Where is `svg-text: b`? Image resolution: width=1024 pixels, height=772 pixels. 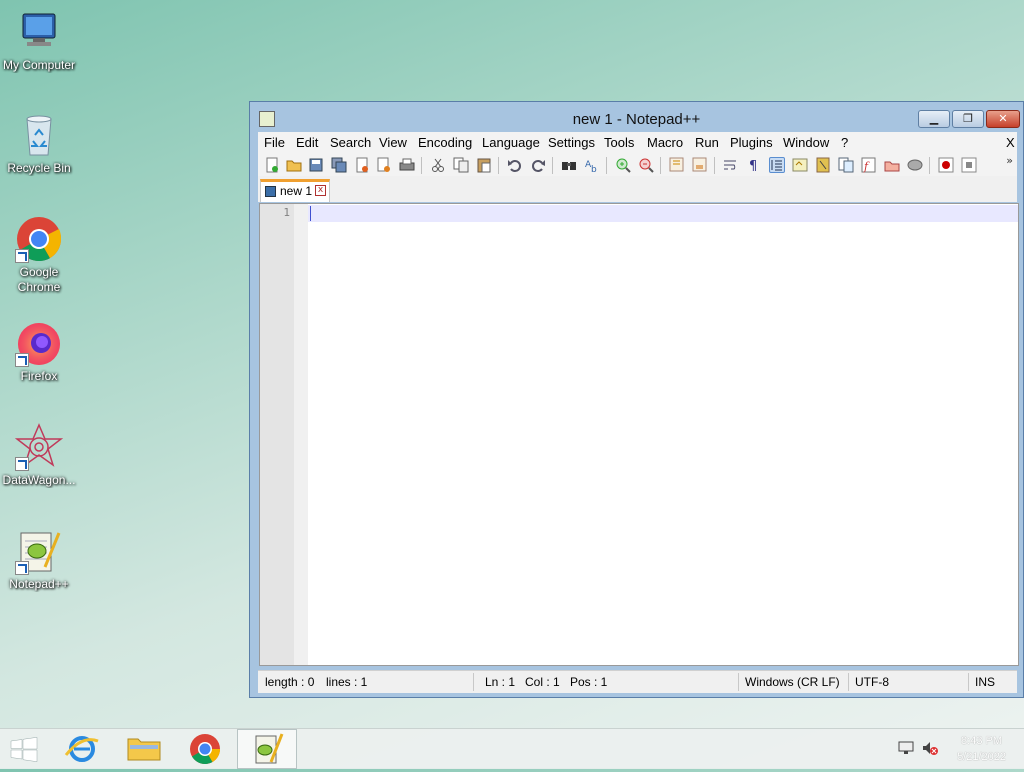 svg-text: b is located at coordinates (594, 169).